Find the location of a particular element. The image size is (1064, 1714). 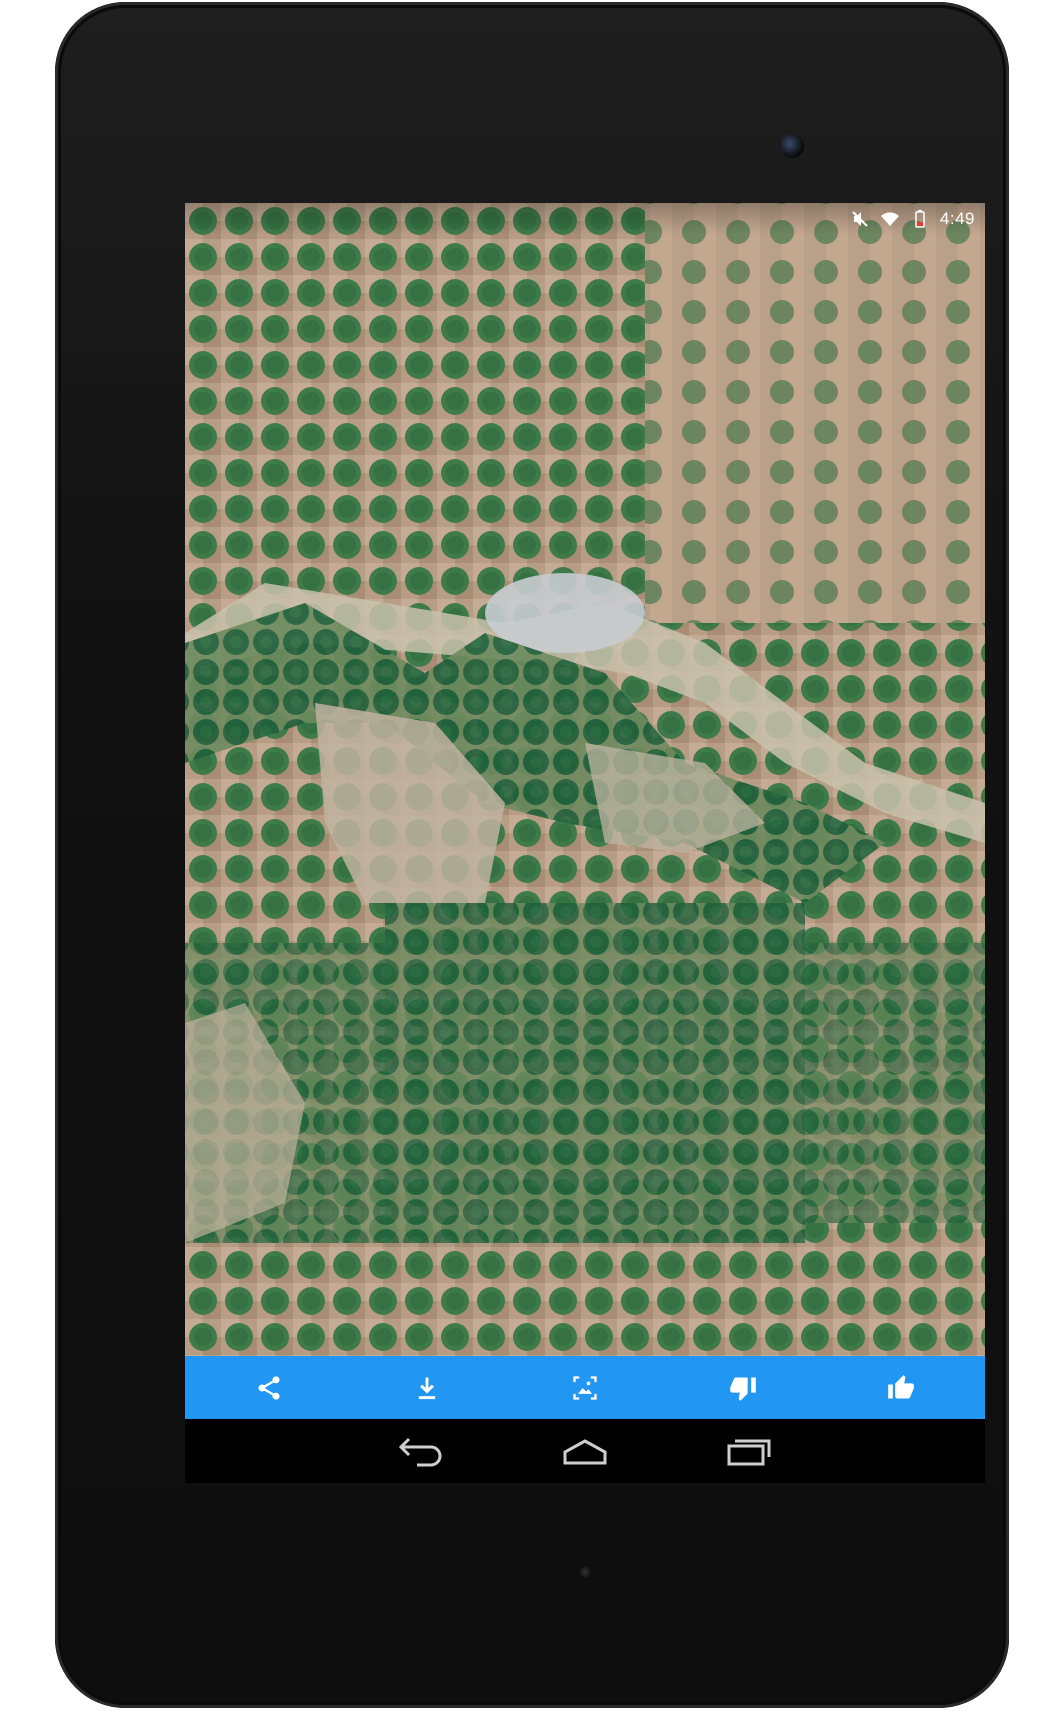

back-icon is located at coordinates (420, 1452).